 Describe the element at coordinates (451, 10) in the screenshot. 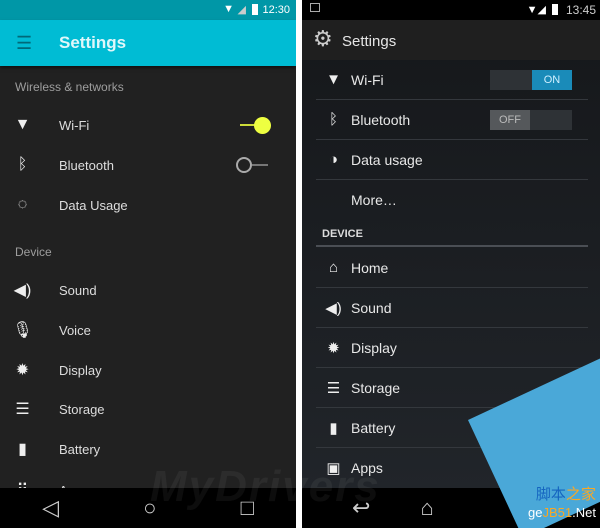

I see `status-bar: ▼◢ 13:45` at that location.